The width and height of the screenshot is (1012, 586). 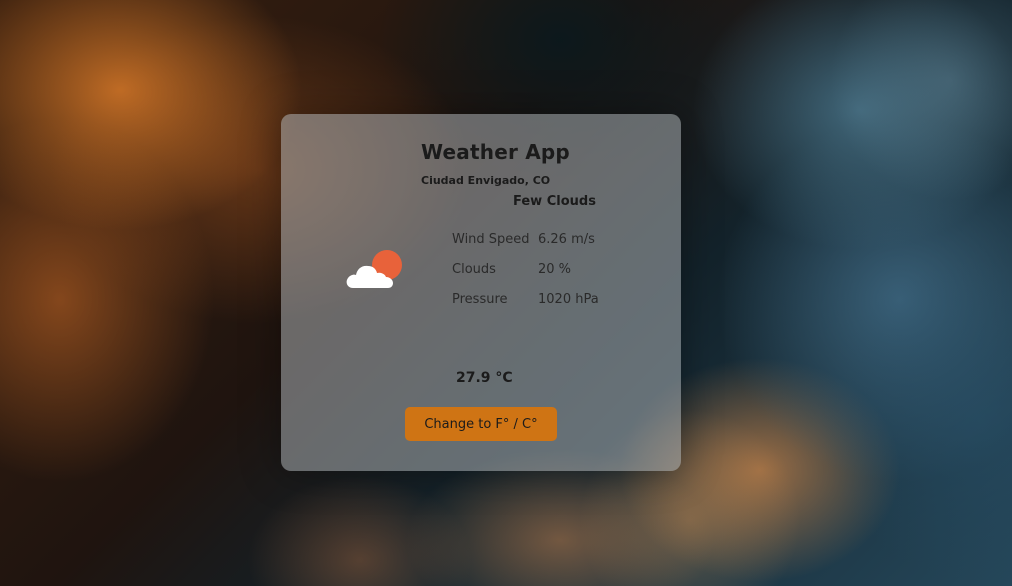 What do you see at coordinates (566, 239) in the screenshot?
I see `wind-speed-value: 6.26 m/s` at bounding box center [566, 239].